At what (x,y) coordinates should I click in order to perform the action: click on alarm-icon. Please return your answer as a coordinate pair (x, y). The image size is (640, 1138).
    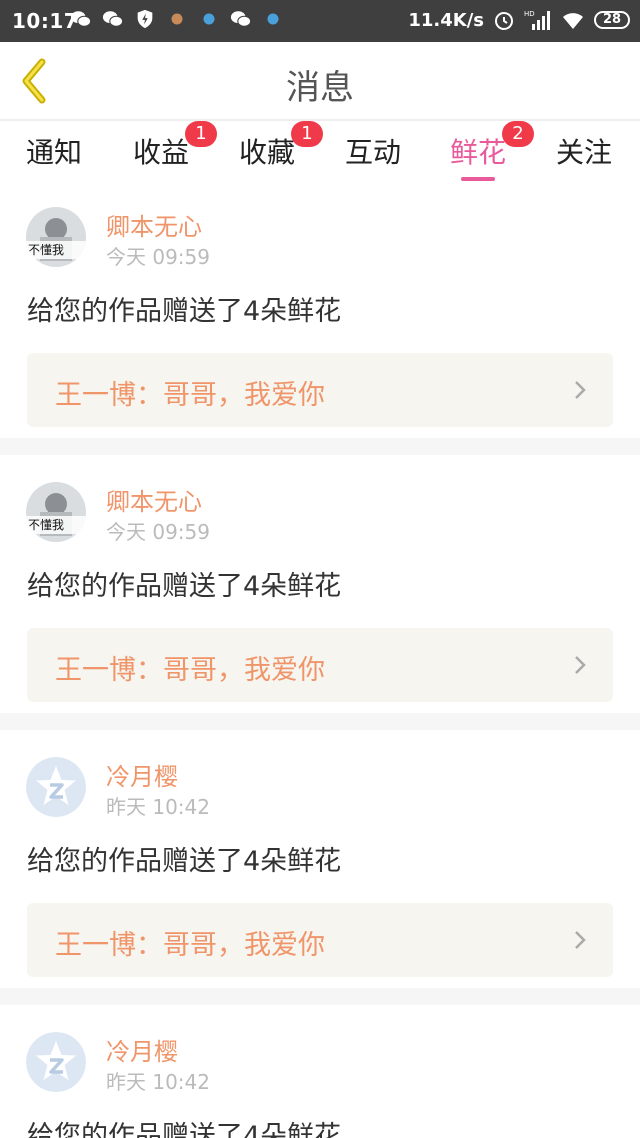
    Looking at the image, I should click on (504, 21).